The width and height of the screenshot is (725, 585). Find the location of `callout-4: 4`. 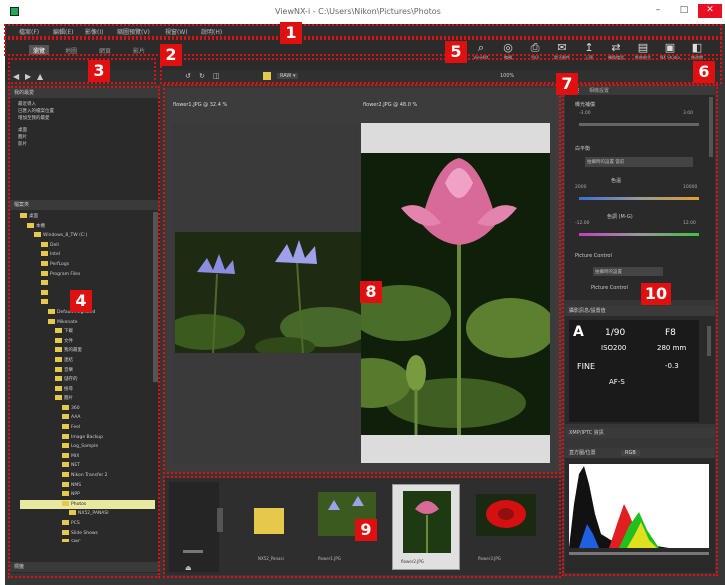

callout-4: 4 is located at coordinates (81, 301).